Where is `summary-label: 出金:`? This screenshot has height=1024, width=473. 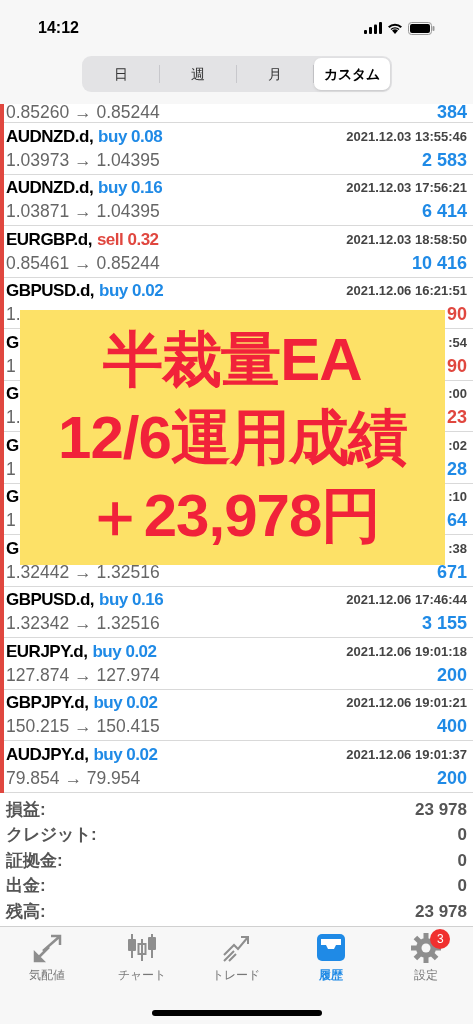 summary-label: 出金: is located at coordinates (26, 886).